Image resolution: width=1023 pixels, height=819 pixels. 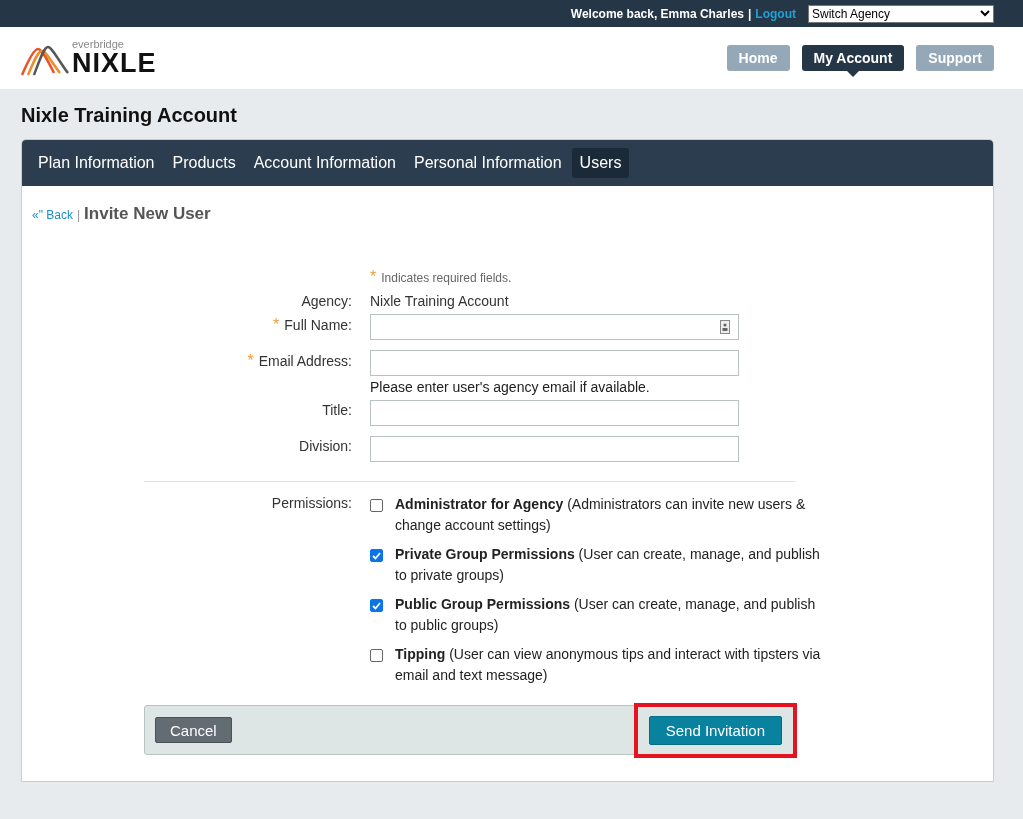 What do you see at coordinates (114, 63) in the screenshot?
I see `logo-wordmark: NIXLE` at bounding box center [114, 63].